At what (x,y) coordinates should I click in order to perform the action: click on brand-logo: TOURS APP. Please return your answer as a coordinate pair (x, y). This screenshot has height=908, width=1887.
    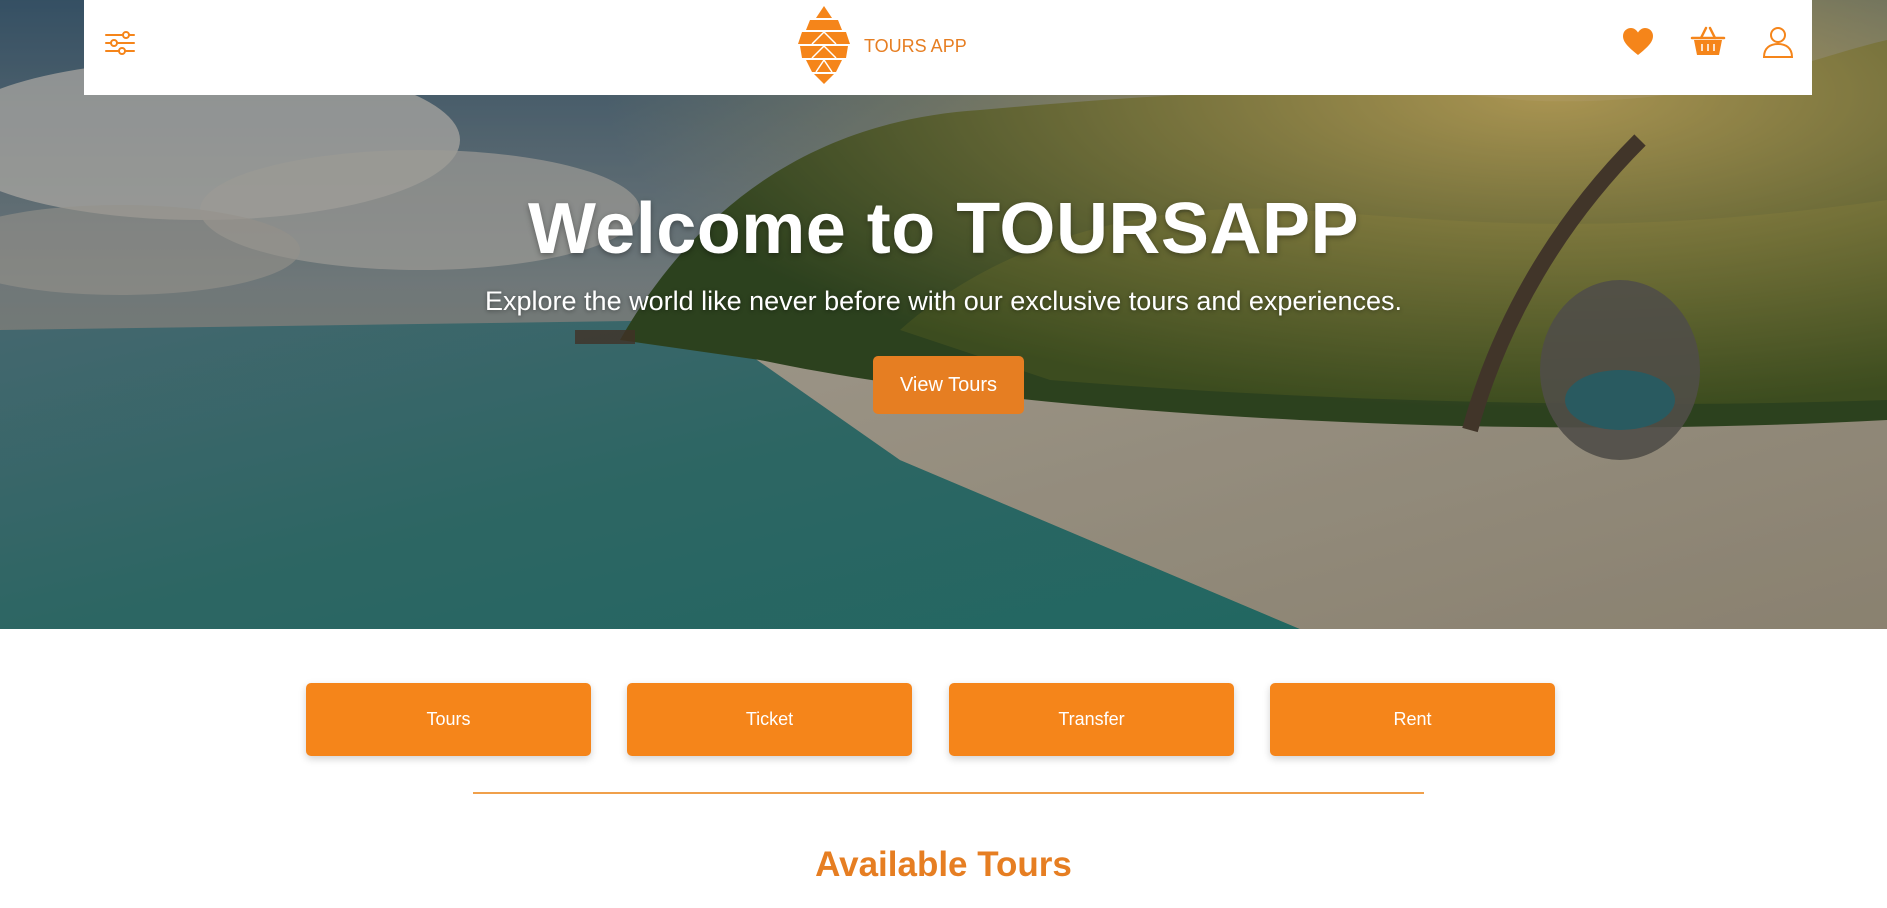
    Looking at the image, I should click on (879, 44).